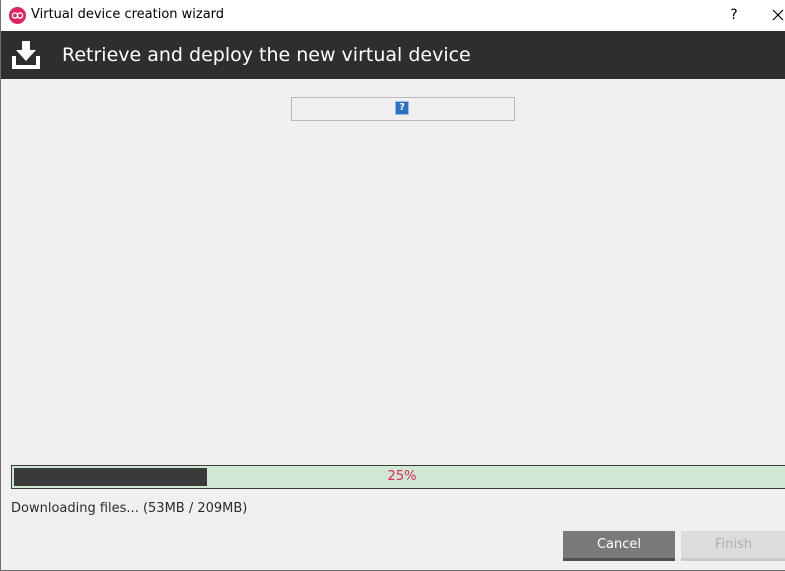  What do you see at coordinates (128, 14) in the screenshot?
I see `window-title: Virtual device creation wizard` at bounding box center [128, 14].